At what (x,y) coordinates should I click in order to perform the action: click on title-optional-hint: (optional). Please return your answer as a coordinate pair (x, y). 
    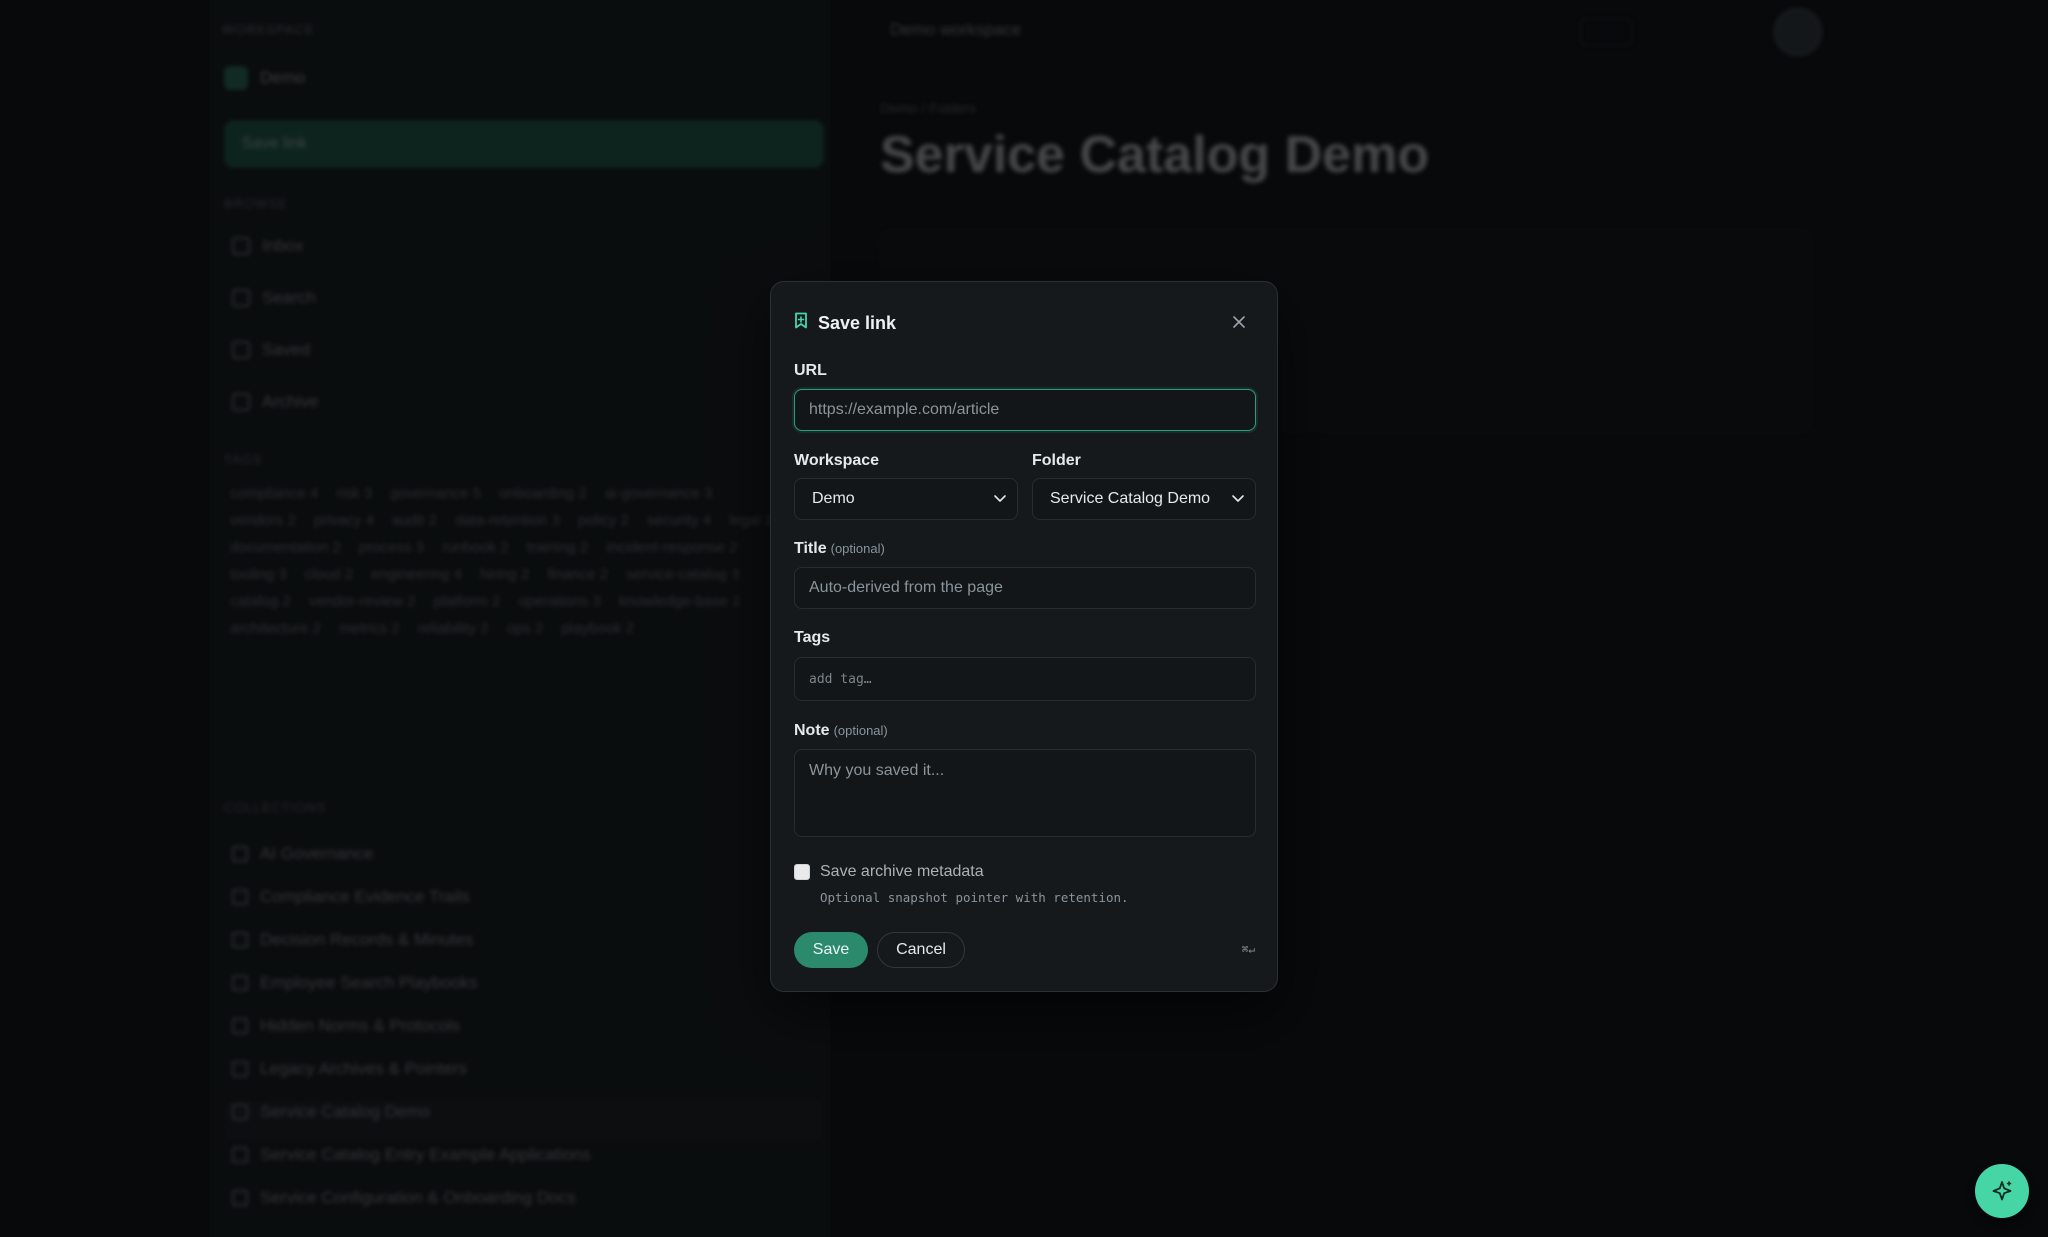
    Looking at the image, I should click on (857, 548).